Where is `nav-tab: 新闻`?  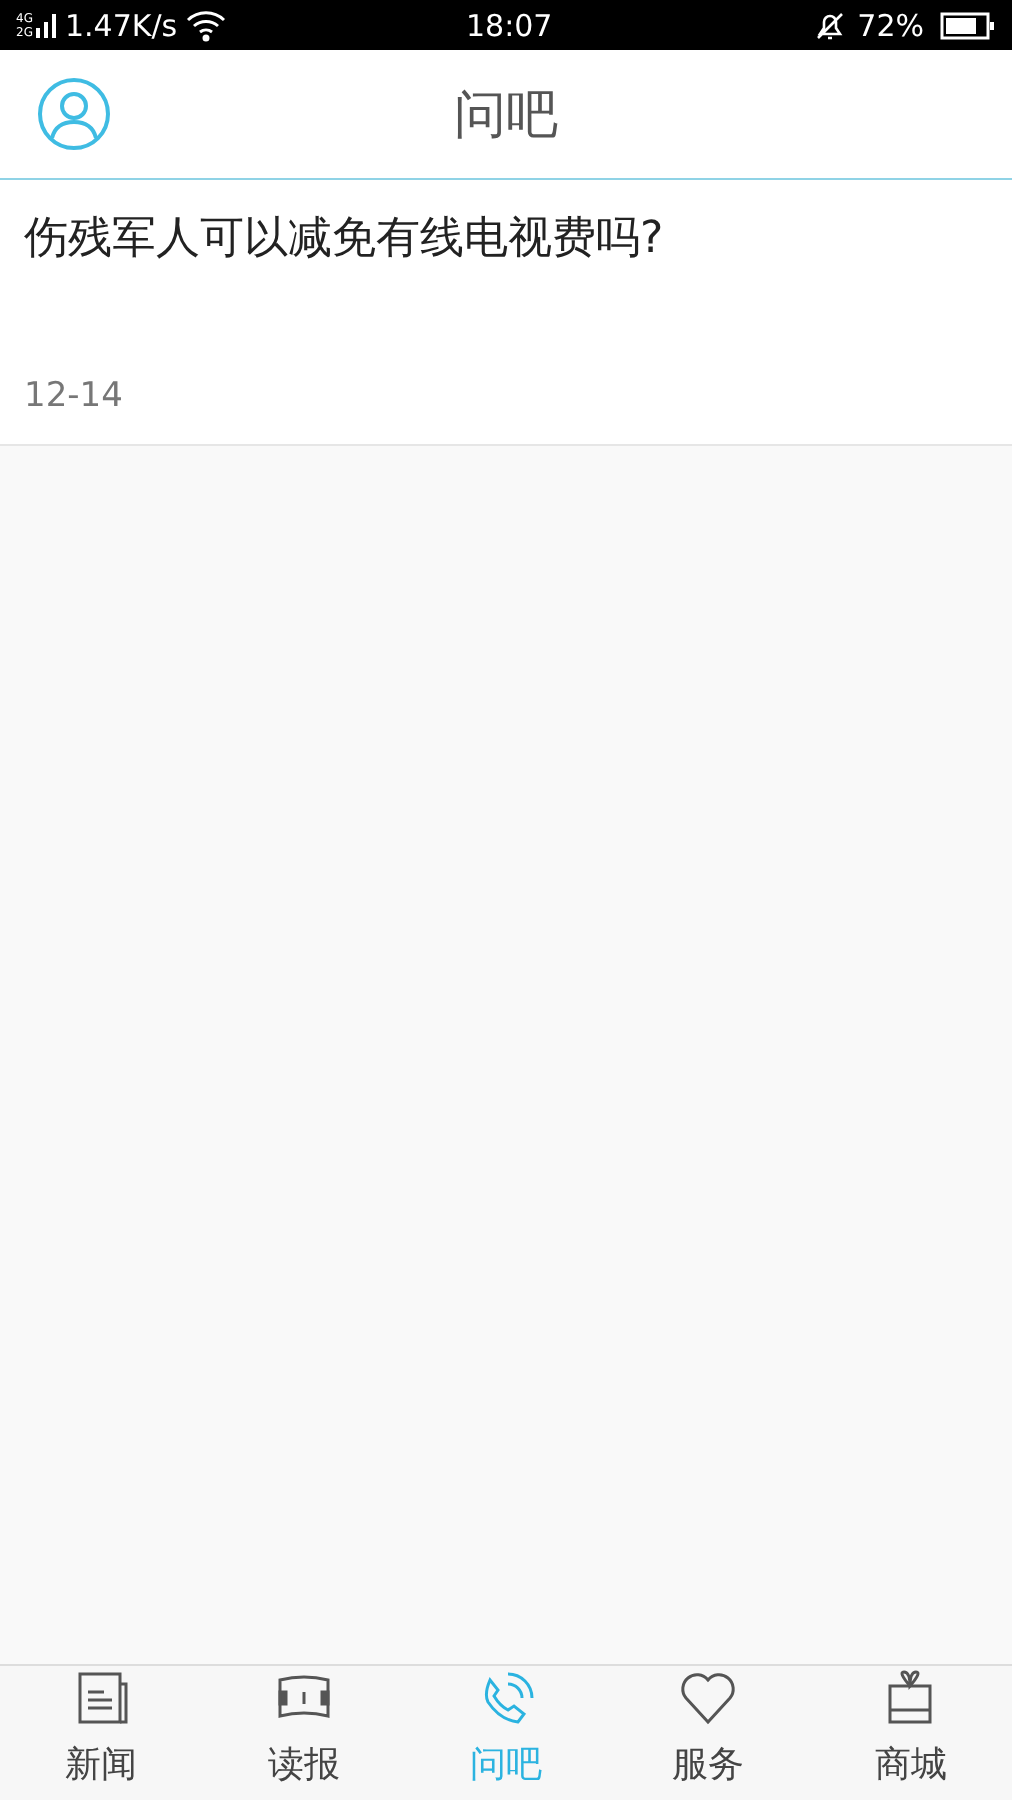 nav-tab: 新闻 is located at coordinates (101, 1733).